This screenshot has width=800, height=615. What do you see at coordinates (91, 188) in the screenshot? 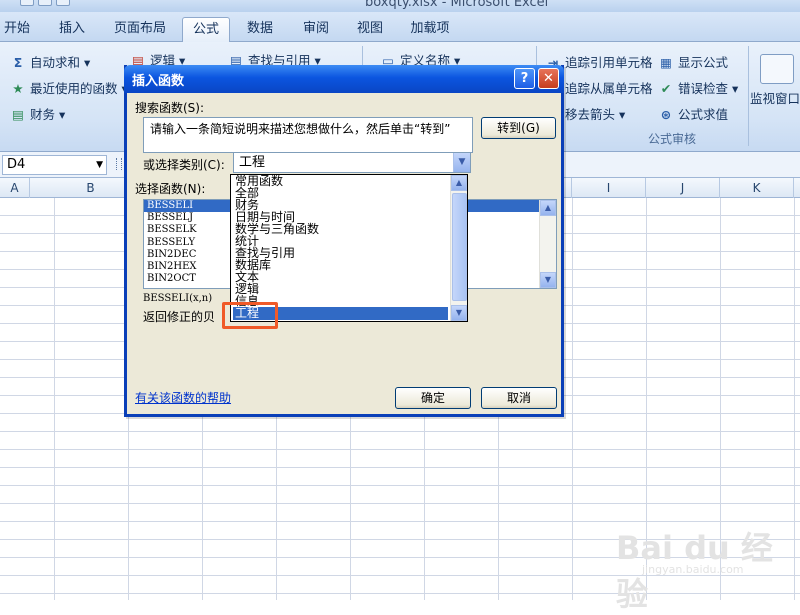
I see `column-header: B` at bounding box center [91, 188].